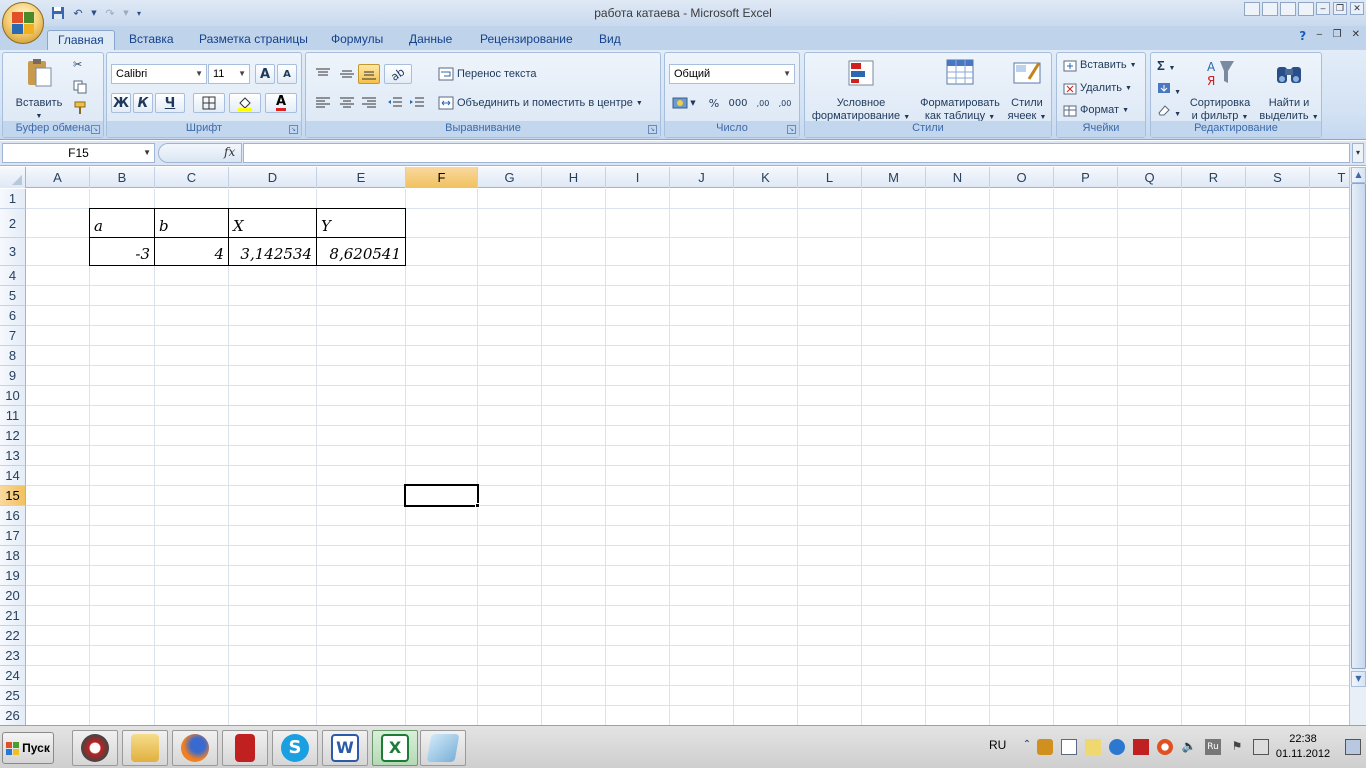  Describe the element at coordinates (145, 748) in the screenshot. I see `taskbar-app-explorer` at that location.